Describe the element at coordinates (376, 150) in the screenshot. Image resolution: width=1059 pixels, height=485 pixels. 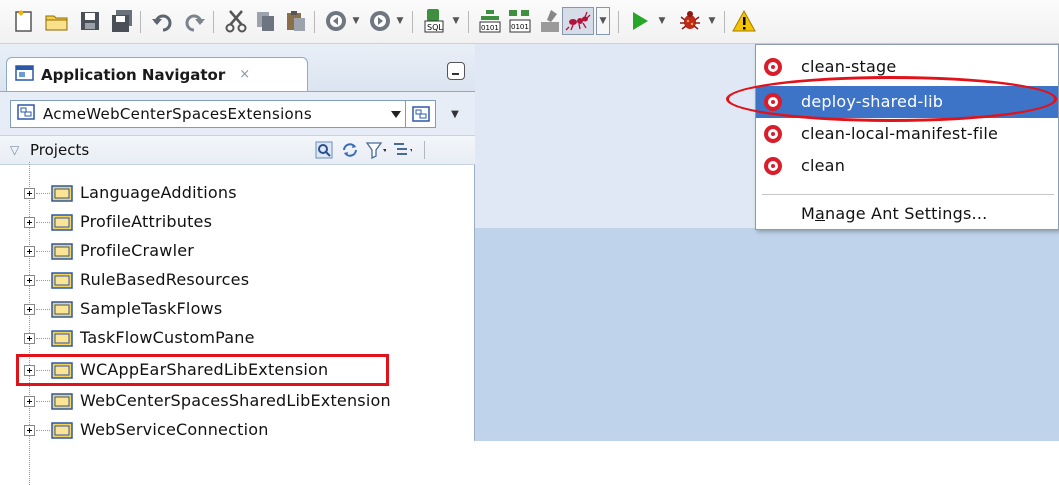
I see `filter-icon` at that location.